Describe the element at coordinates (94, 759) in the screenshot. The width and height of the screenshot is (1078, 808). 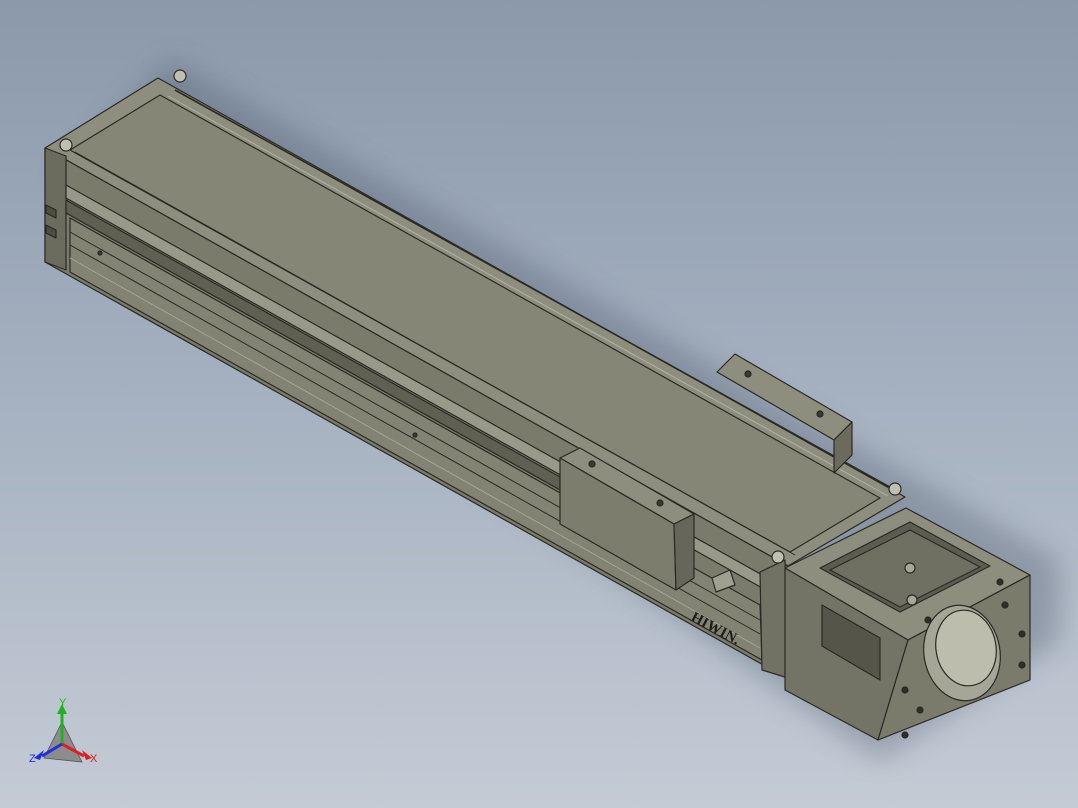
I see `x-axis-label: X` at that location.